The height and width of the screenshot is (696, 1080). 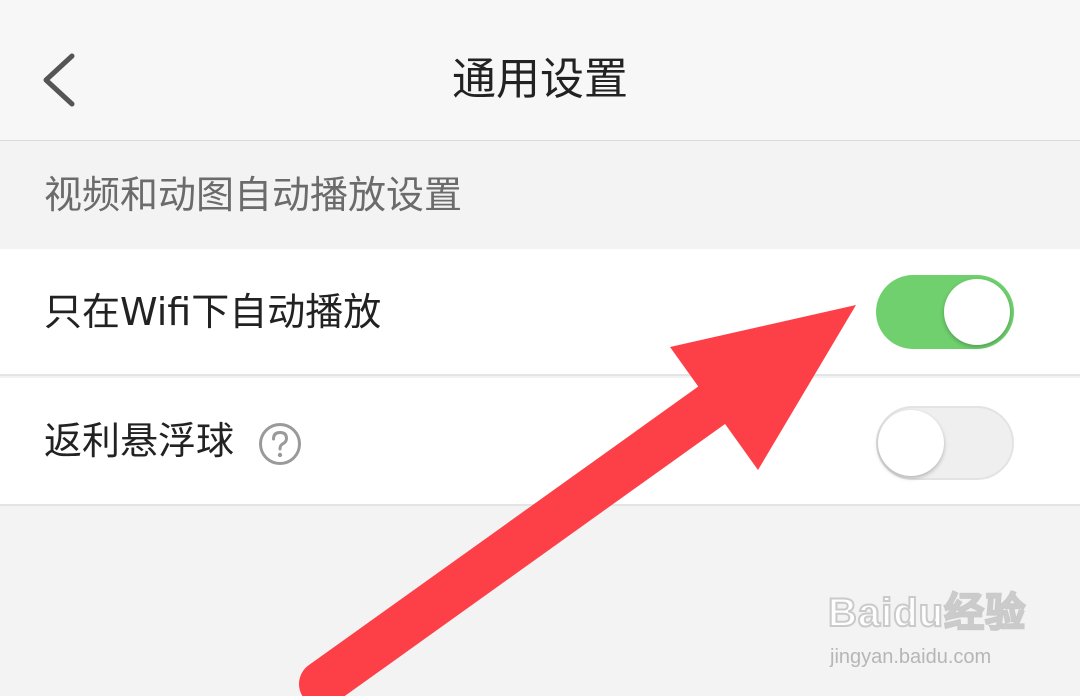 I want to click on wifi-autoplay-toggle, so click(x=945, y=312).